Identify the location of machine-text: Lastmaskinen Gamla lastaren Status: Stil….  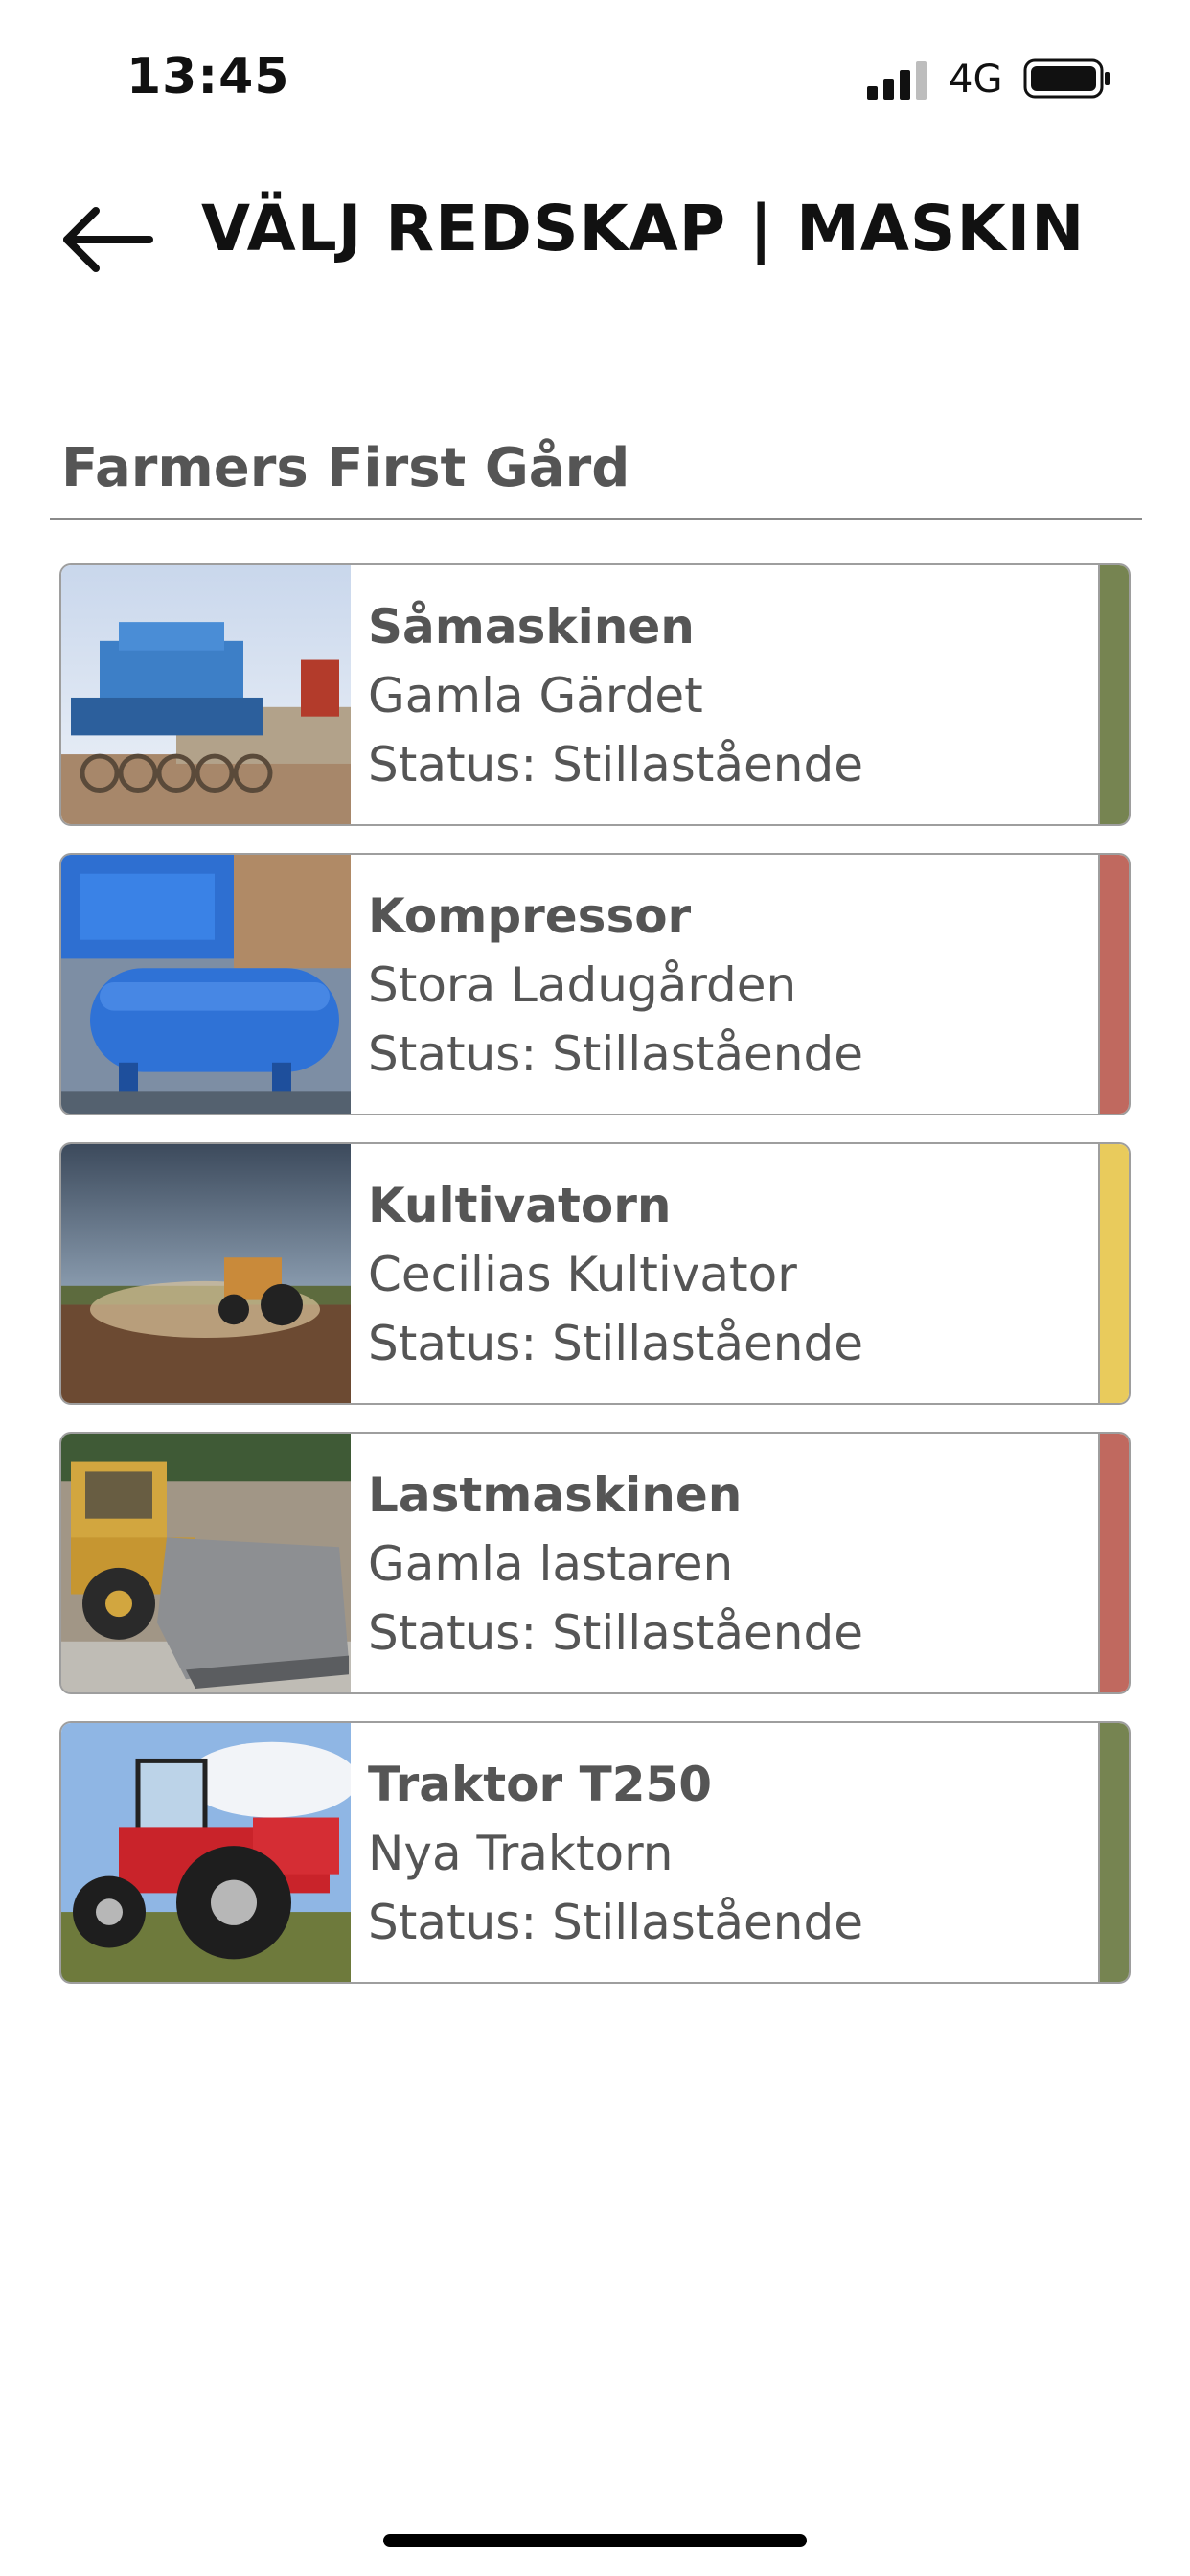
(729, 1564).